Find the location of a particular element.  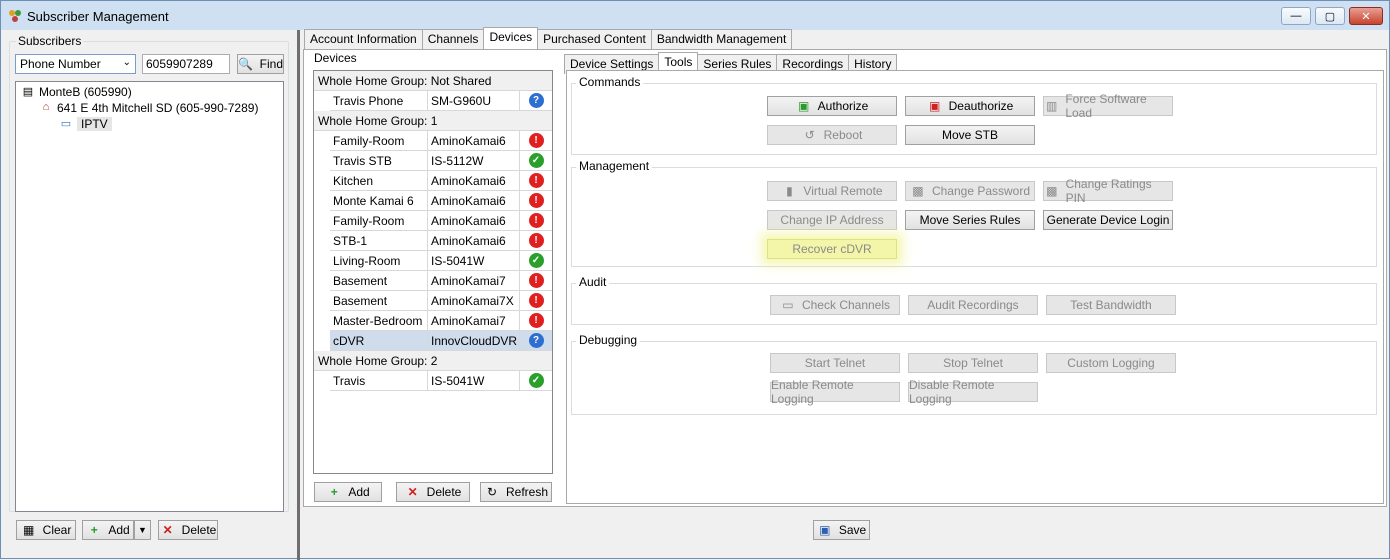

table-row: Living-Room IS-5041W ✓ is located at coordinates (441, 261).